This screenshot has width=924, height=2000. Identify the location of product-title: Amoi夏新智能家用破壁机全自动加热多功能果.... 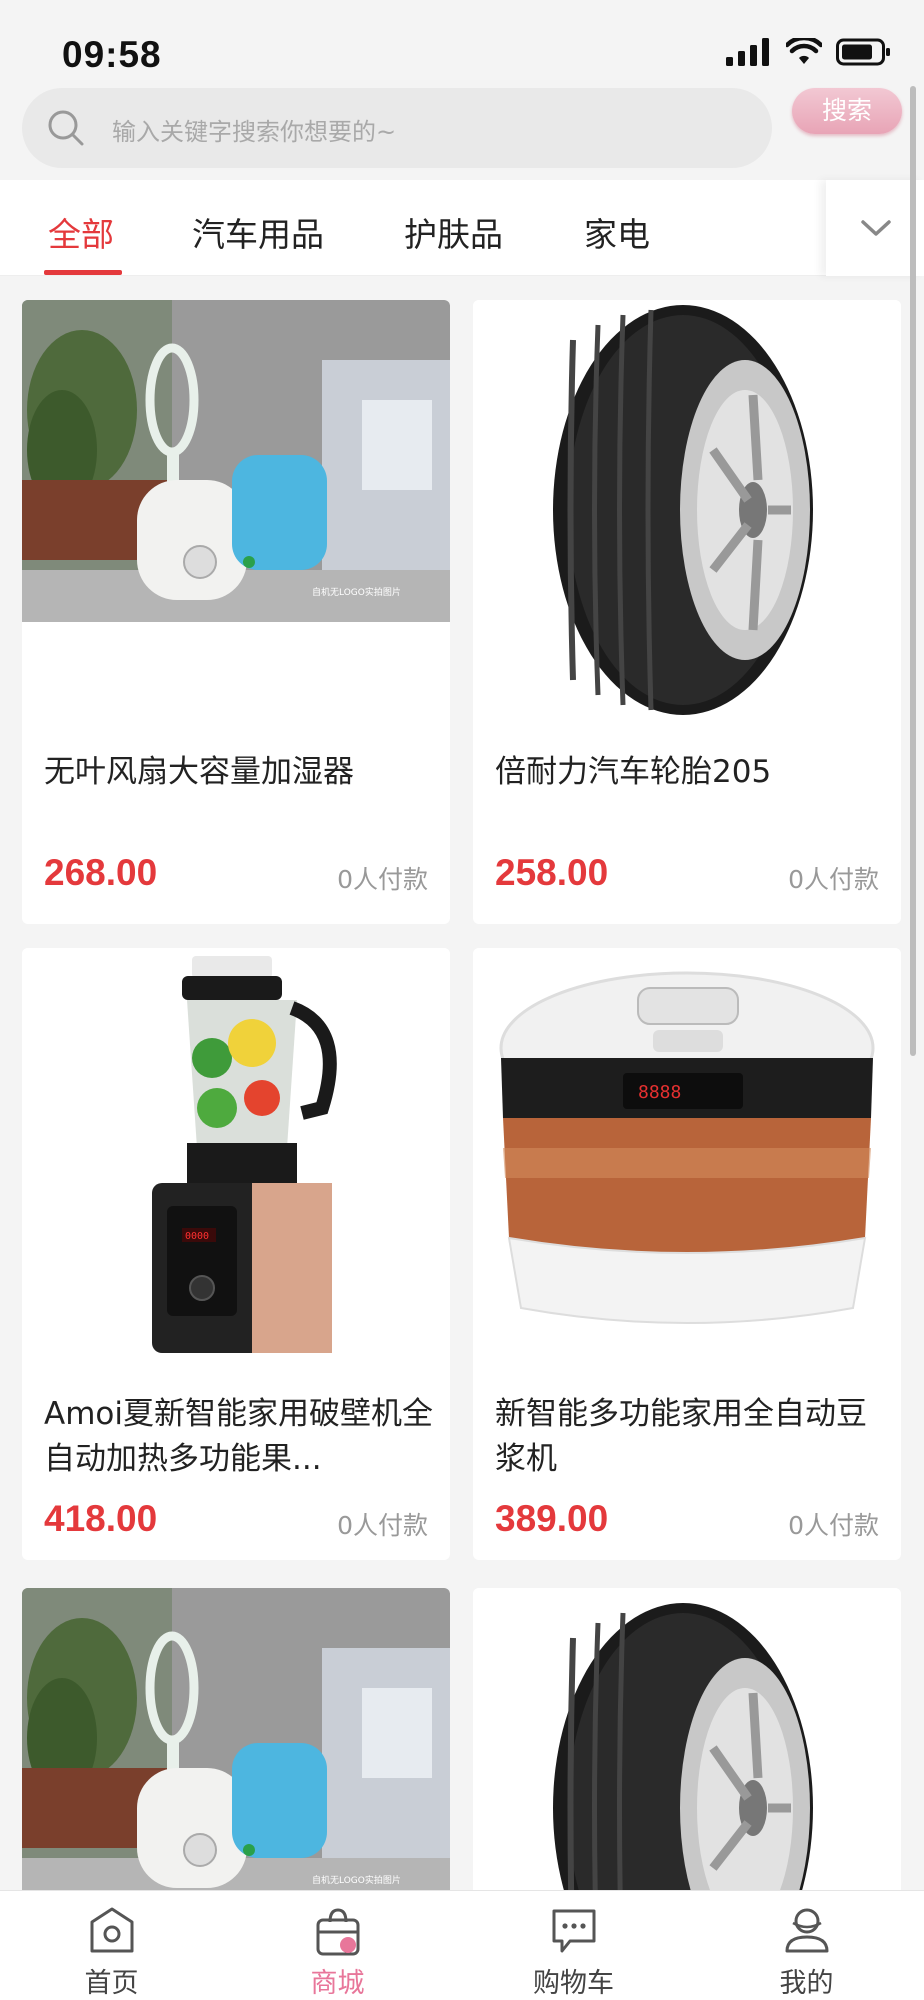
(238, 1436).